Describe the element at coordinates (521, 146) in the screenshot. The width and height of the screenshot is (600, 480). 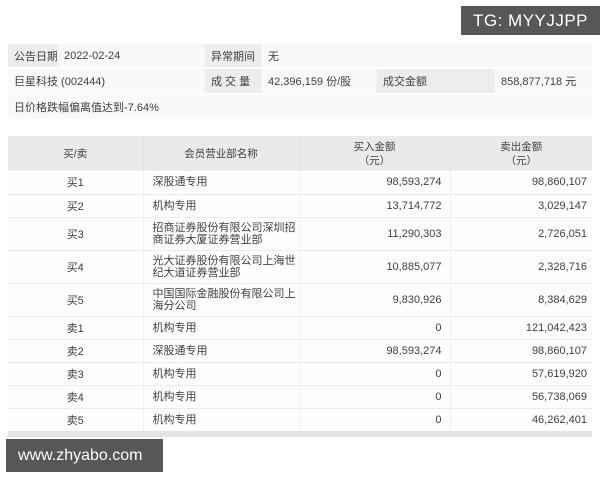
I see `sell-amount-title: 卖出金额` at that location.